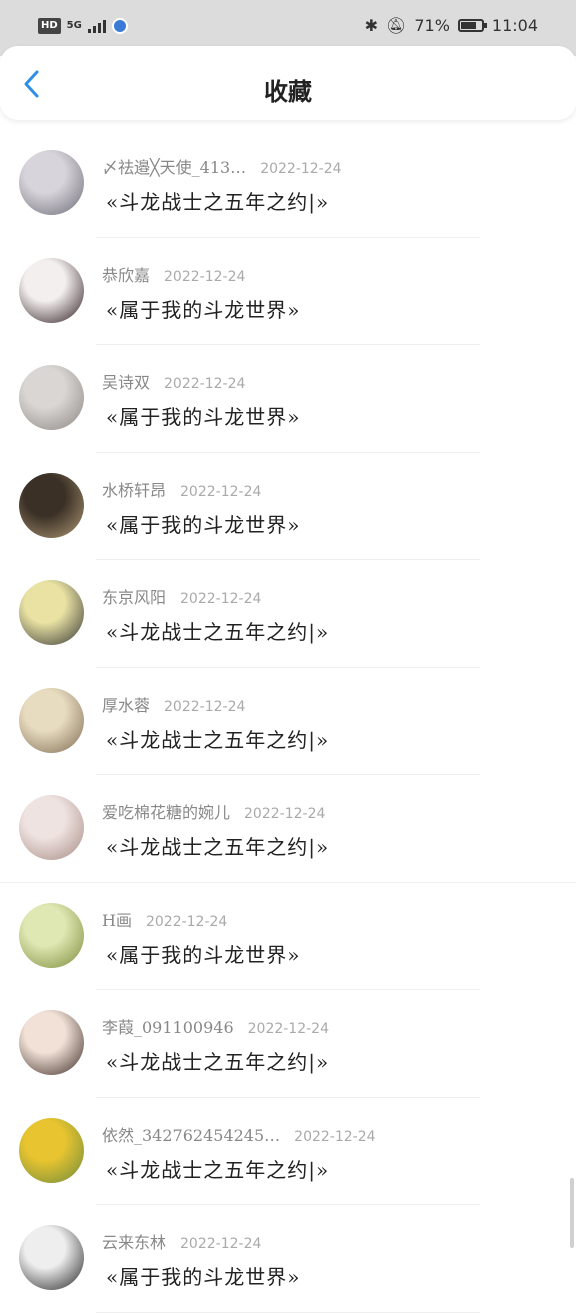 This screenshot has width=576, height=1313. What do you see at coordinates (451, 25) in the screenshot?
I see `status-right: ✱ 🔕︎ 71% 11:04` at bounding box center [451, 25].